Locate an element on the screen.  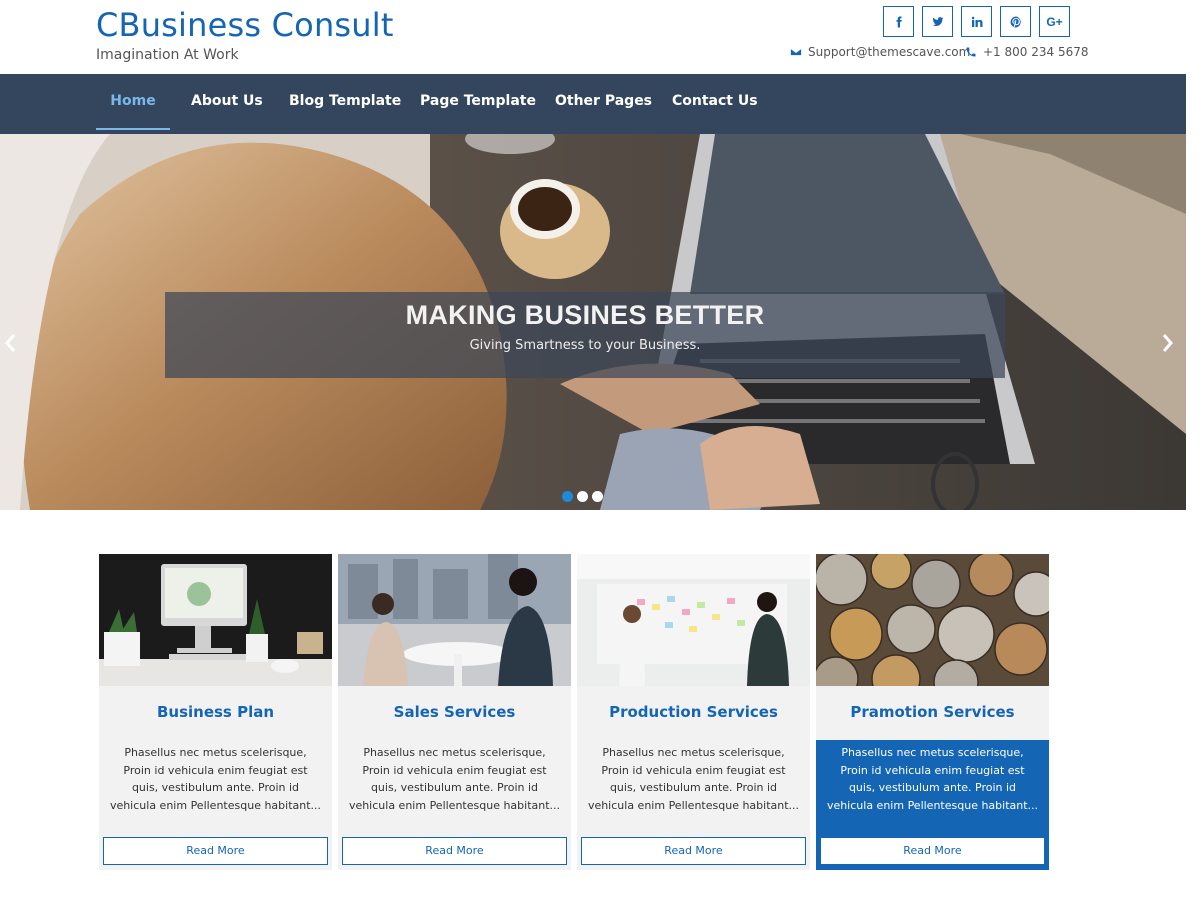
service-title: Production Services is located at coordinates (693, 712).